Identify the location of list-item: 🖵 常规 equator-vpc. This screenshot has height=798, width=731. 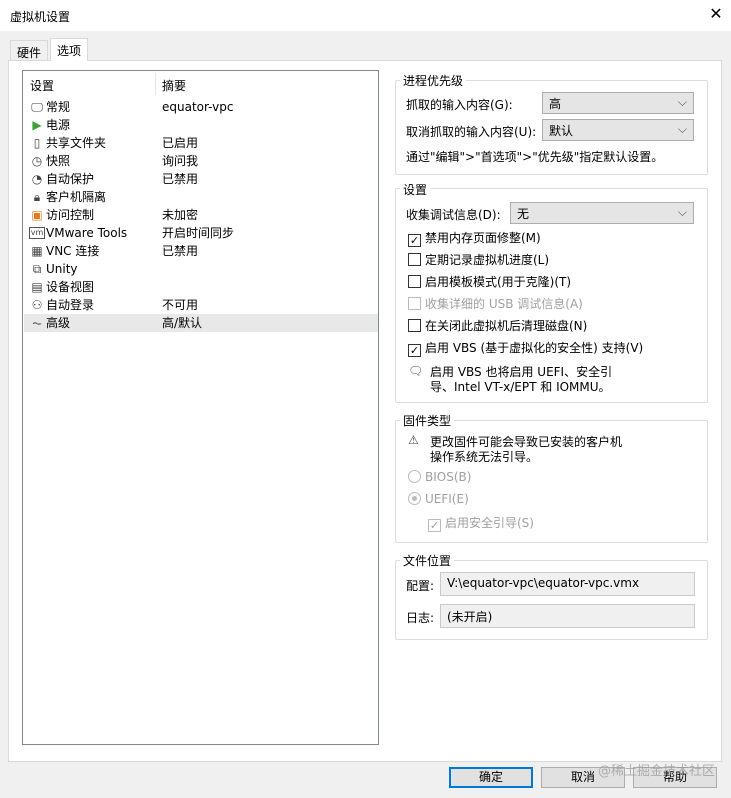
(201, 107).